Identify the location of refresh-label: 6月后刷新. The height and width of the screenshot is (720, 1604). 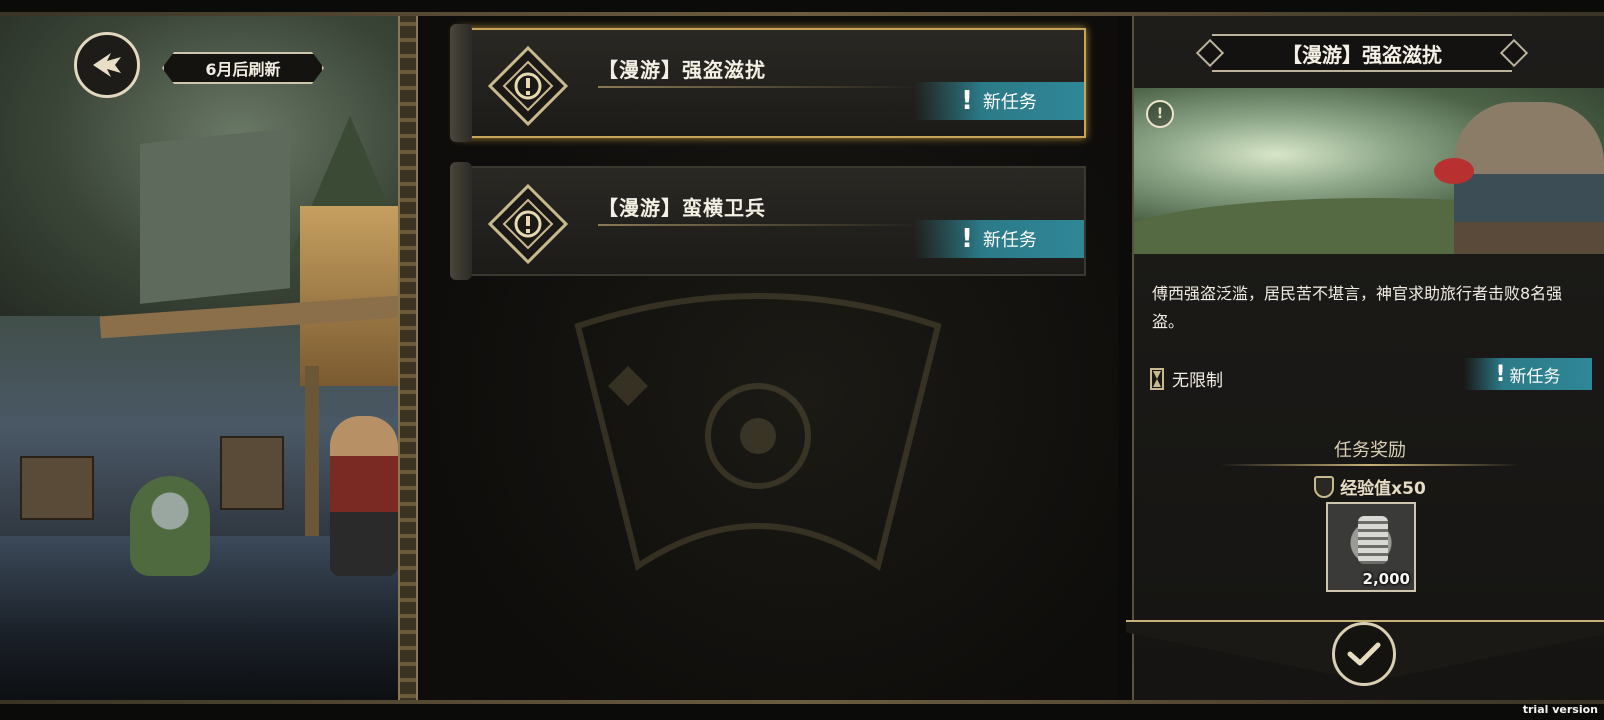
(243, 69).